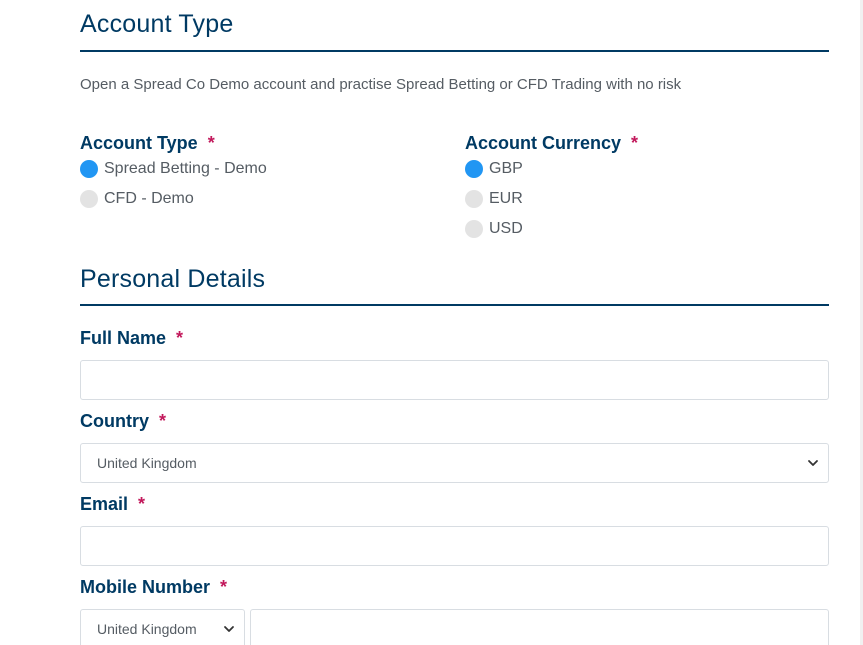 The height and width of the screenshot is (645, 863). Describe the element at coordinates (454, 380) in the screenshot. I see `full-name-input` at that location.